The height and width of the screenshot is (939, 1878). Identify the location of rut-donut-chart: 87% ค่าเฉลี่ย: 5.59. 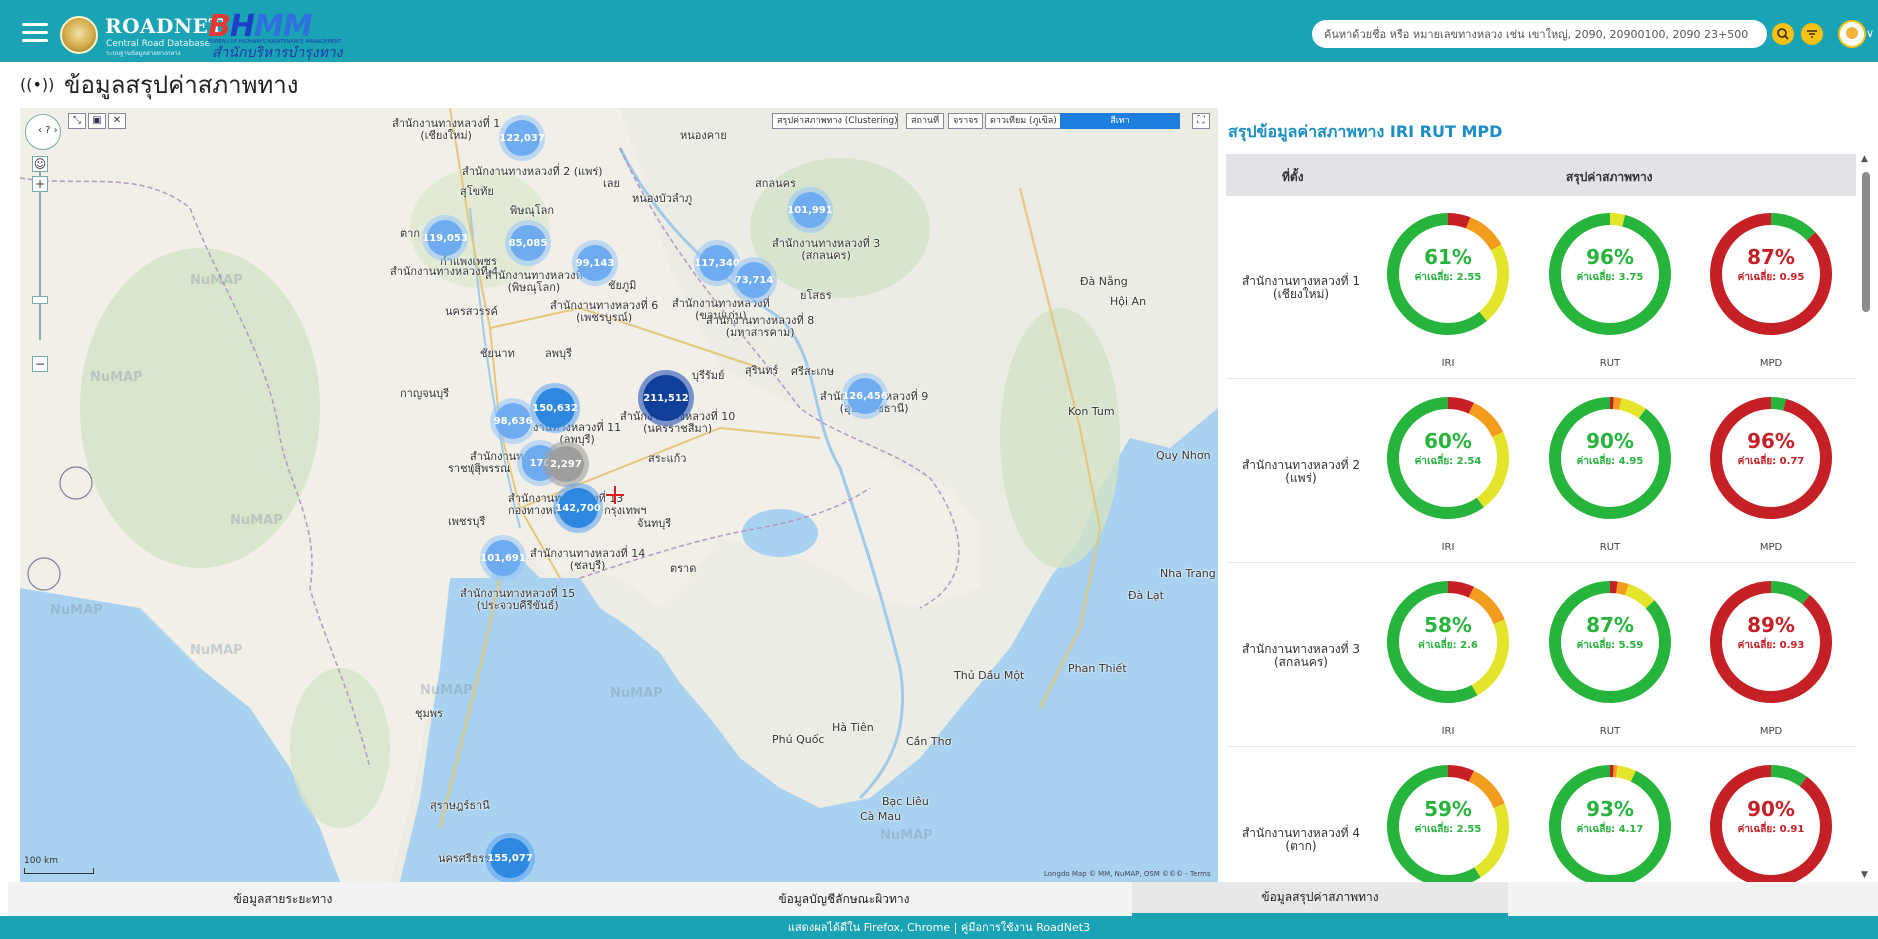
(1610, 642).